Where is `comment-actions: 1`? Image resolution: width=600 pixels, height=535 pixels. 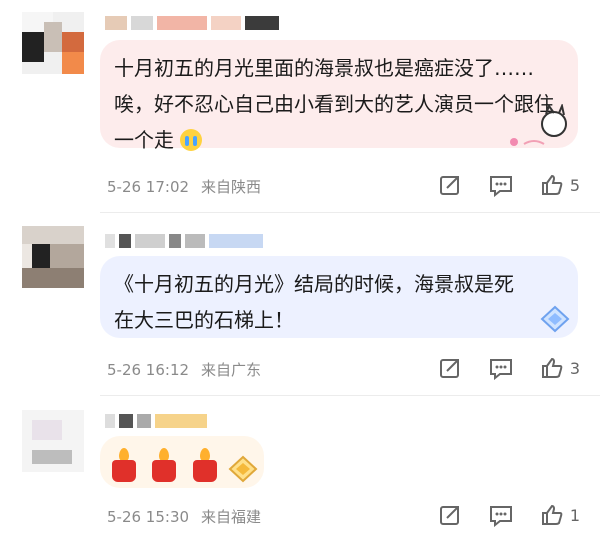
comment-actions: 1 is located at coordinates (509, 515).